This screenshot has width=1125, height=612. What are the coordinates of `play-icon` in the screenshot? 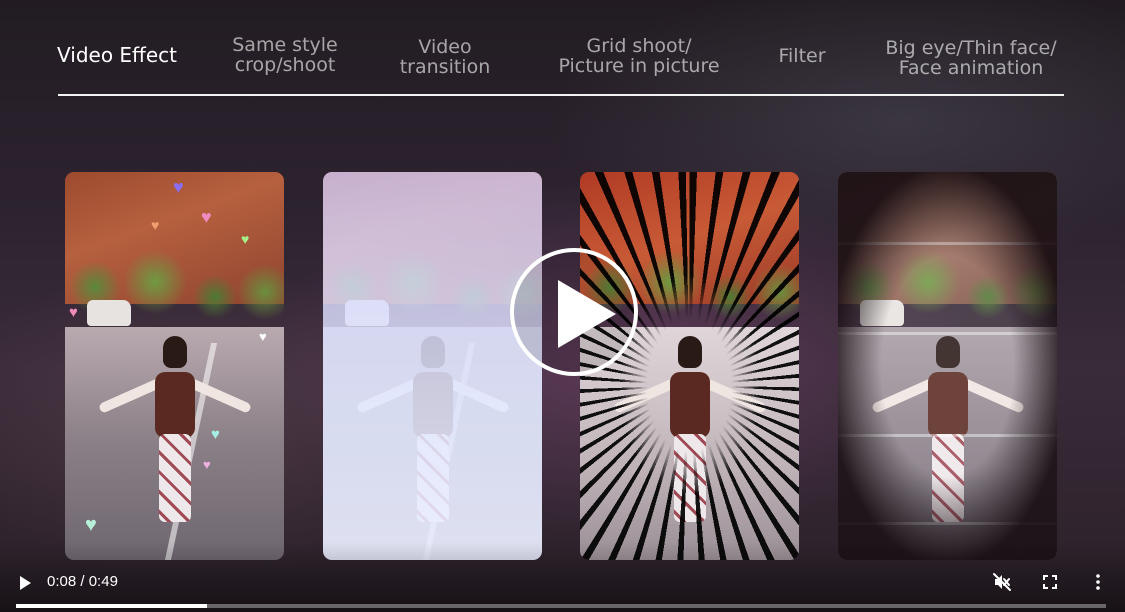 It's located at (25, 583).